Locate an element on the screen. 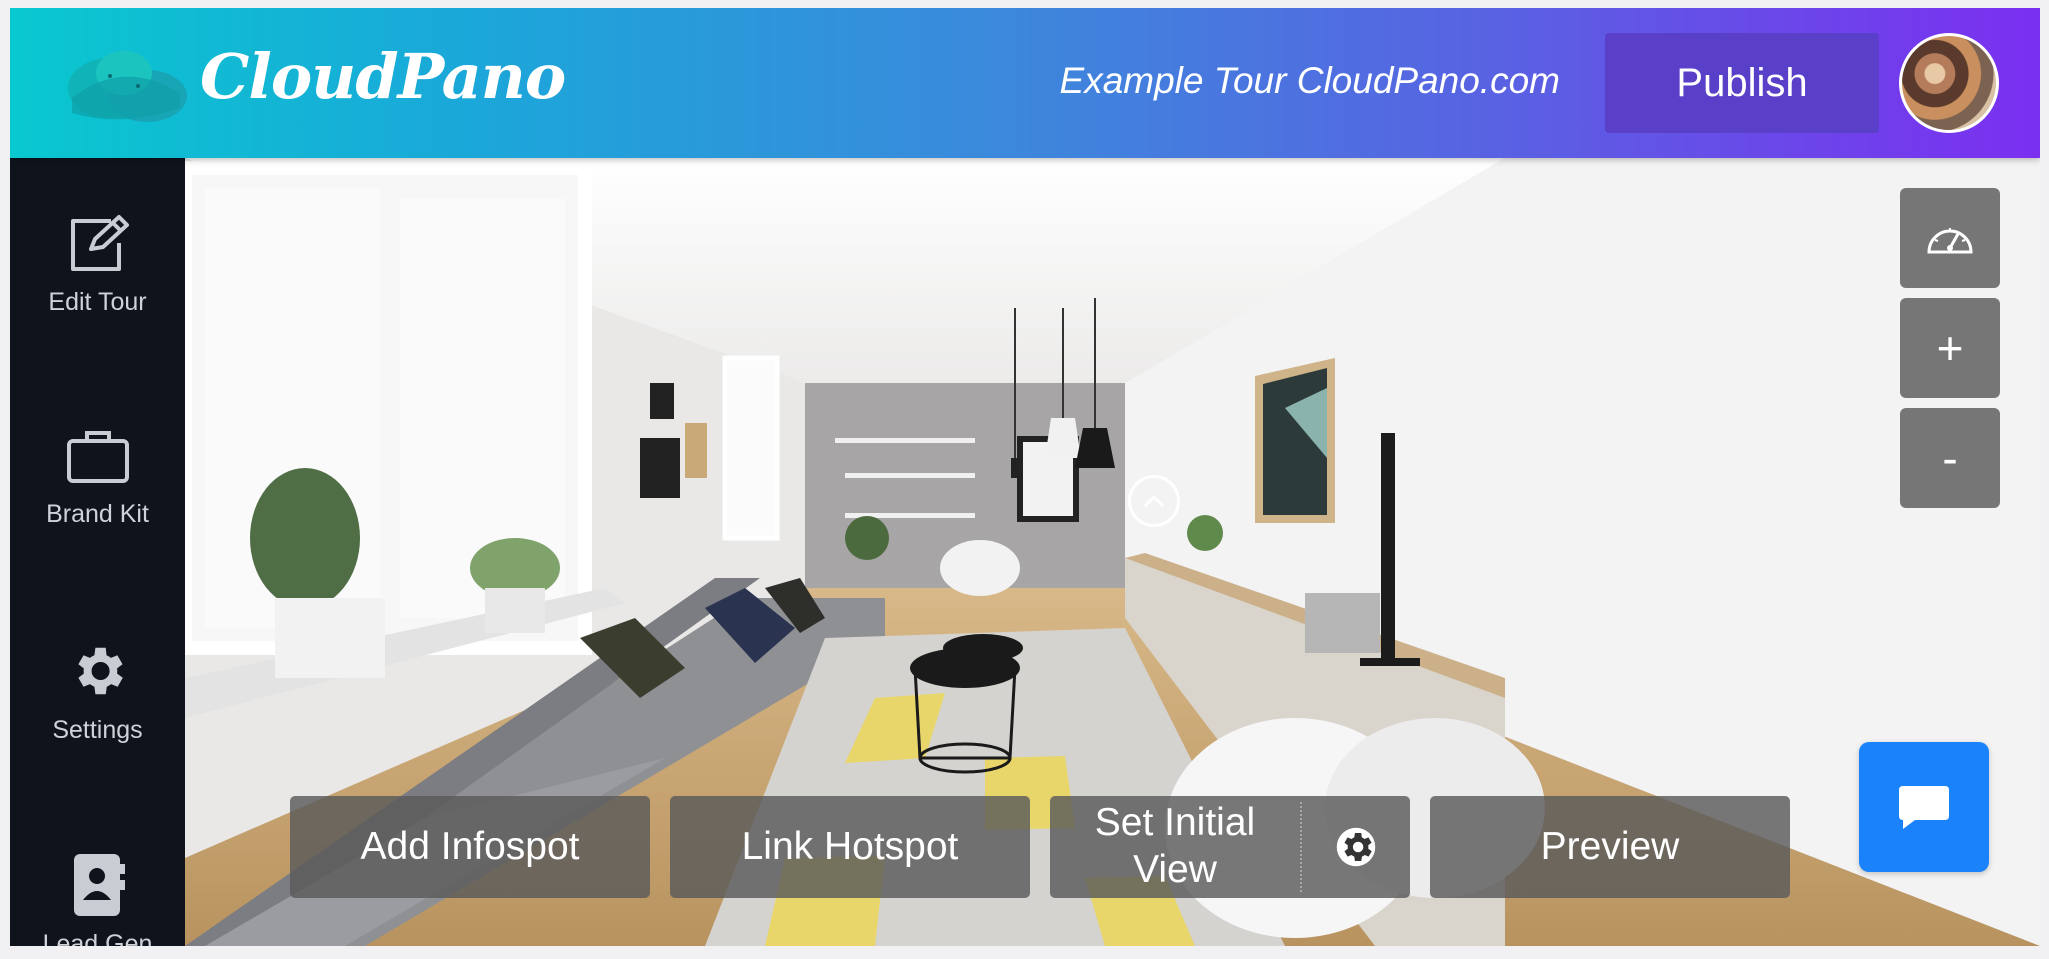 The width and height of the screenshot is (2049, 959). sidebar-item-settings: Settings is located at coordinates (97, 690).